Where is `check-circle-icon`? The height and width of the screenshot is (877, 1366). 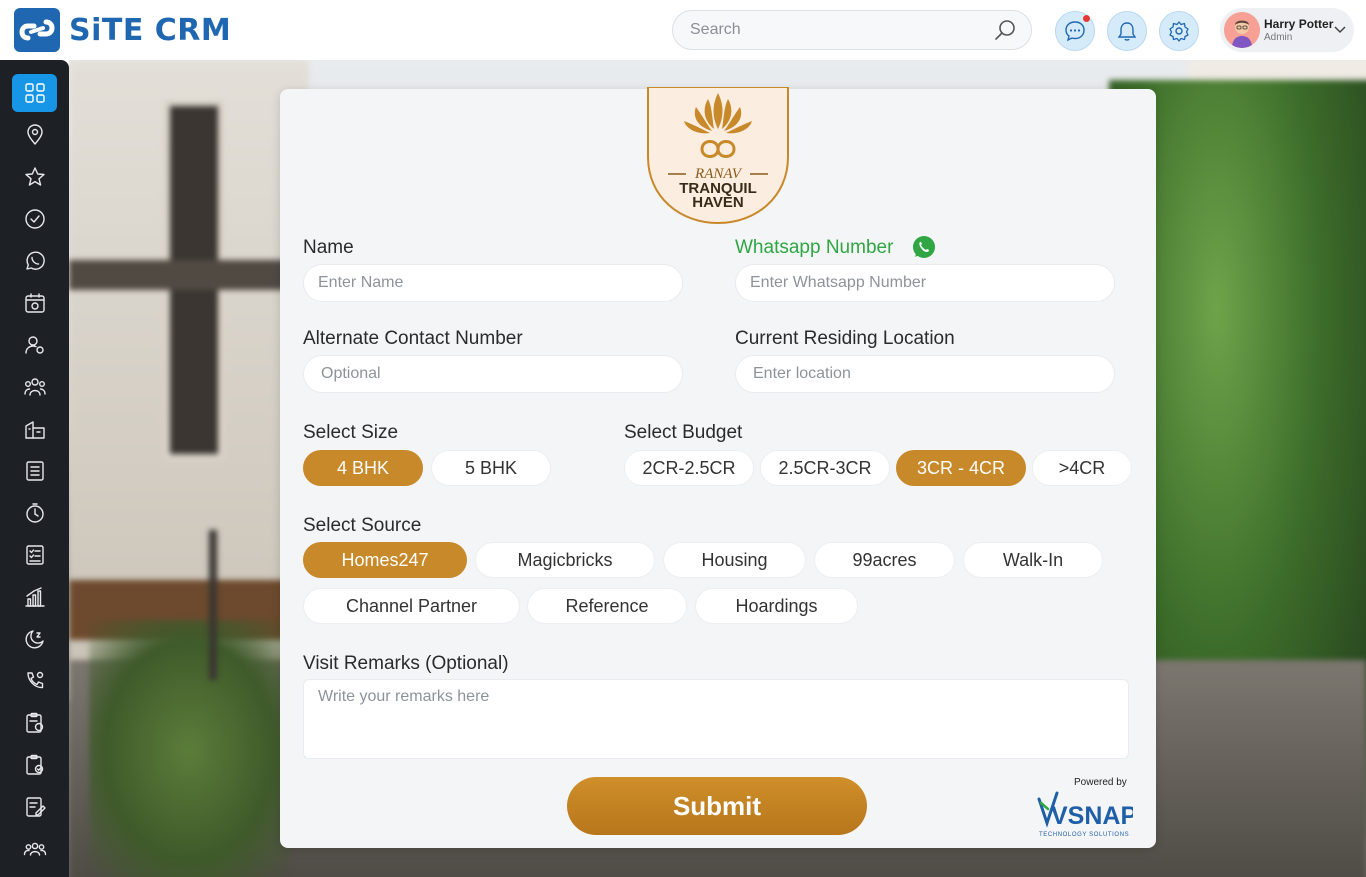 check-circle-icon is located at coordinates (34, 219).